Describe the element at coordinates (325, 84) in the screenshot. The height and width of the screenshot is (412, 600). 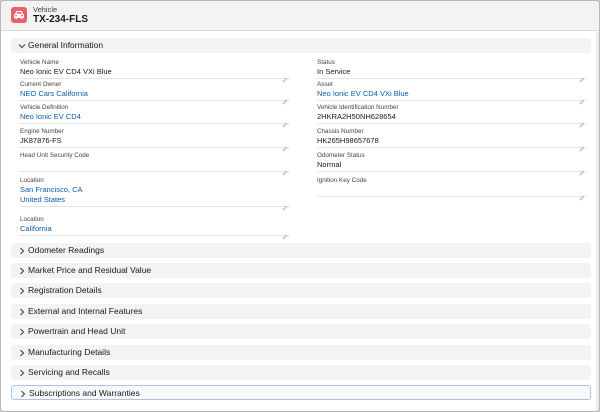
I see `field-label: Asset` at that location.